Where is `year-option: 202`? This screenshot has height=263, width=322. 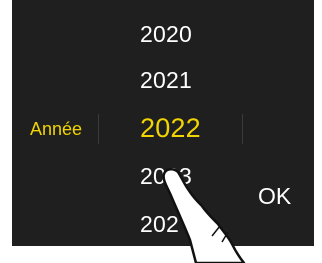
year-option: 202 is located at coordinates (159, 224).